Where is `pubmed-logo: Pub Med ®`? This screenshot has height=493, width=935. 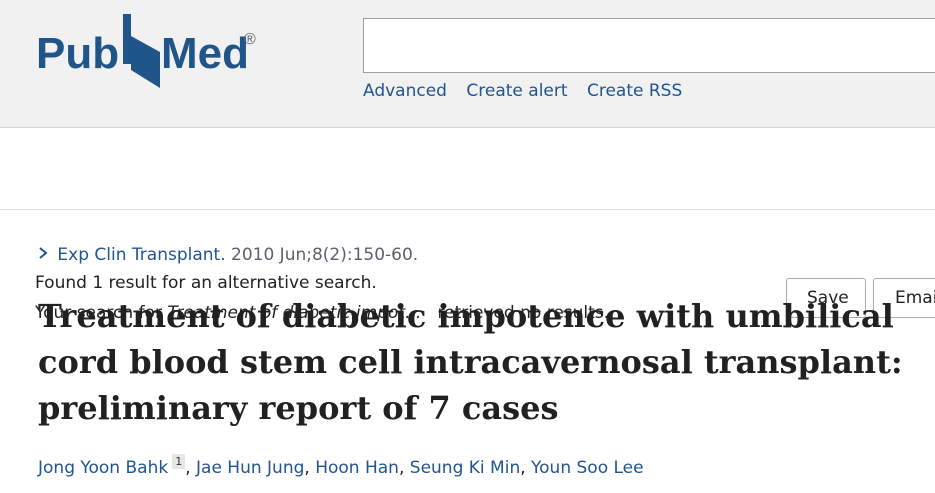 pubmed-logo: Pub Med ® is located at coordinates (156, 51).